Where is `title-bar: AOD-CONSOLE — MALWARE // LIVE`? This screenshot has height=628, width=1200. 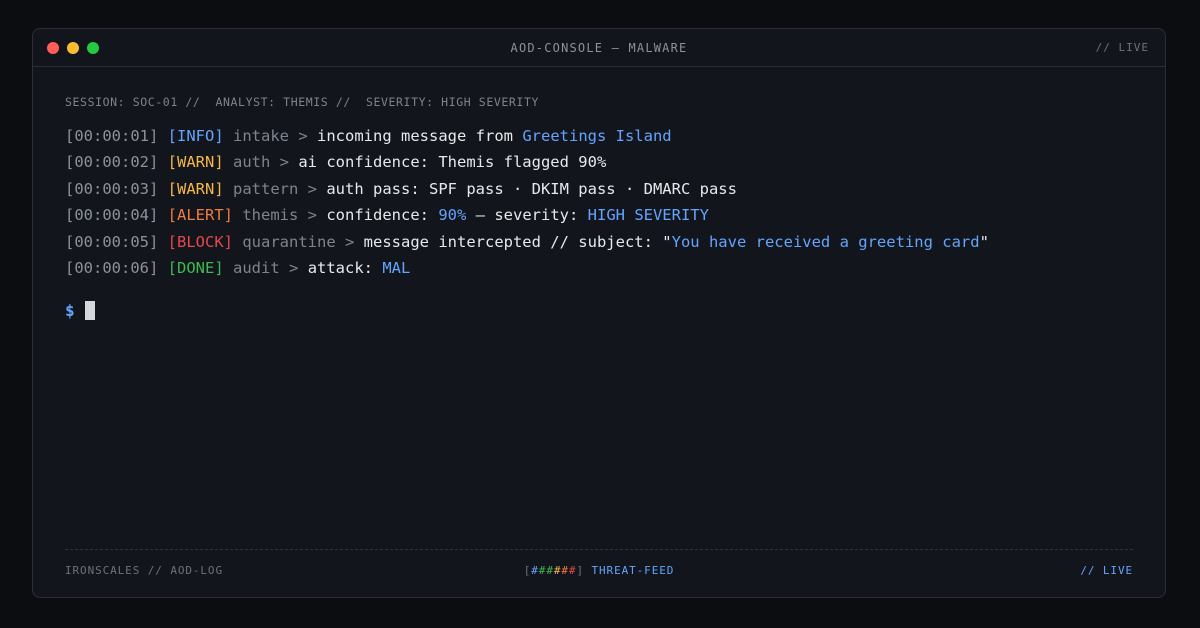 title-bar: AOD-CONSOLE — MALWARE // LIVE is located at coordinates (599, 48).